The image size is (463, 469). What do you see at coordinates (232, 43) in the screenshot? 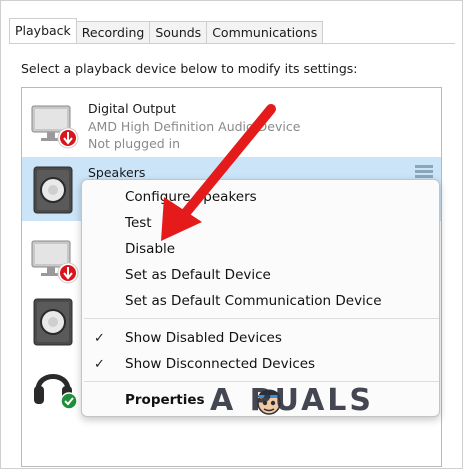
I see `tab-divider` at bounding box center [232, 43].